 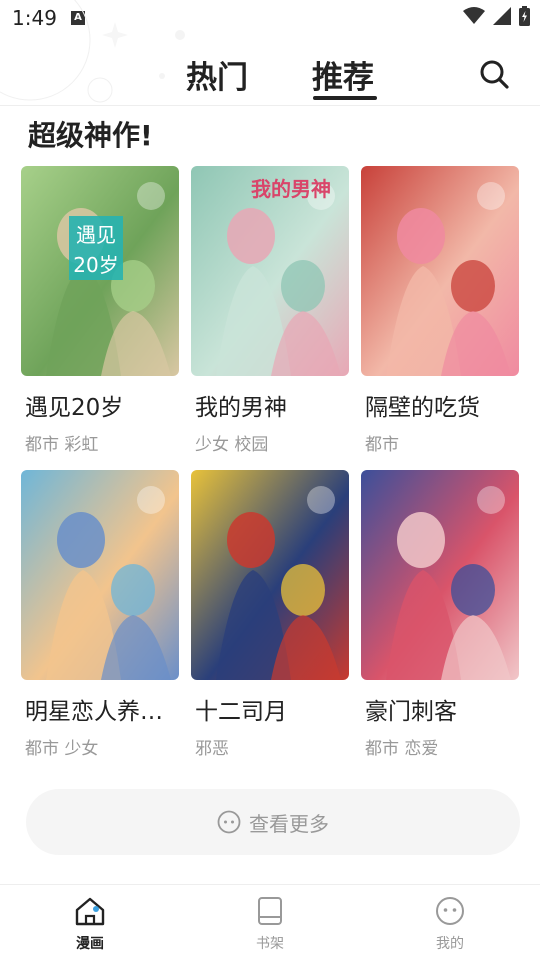 What do you see at coordinates (232, 445) in the screenshot?
I see `comic-tags: 少女 校园` at bounding box center [232, 445].